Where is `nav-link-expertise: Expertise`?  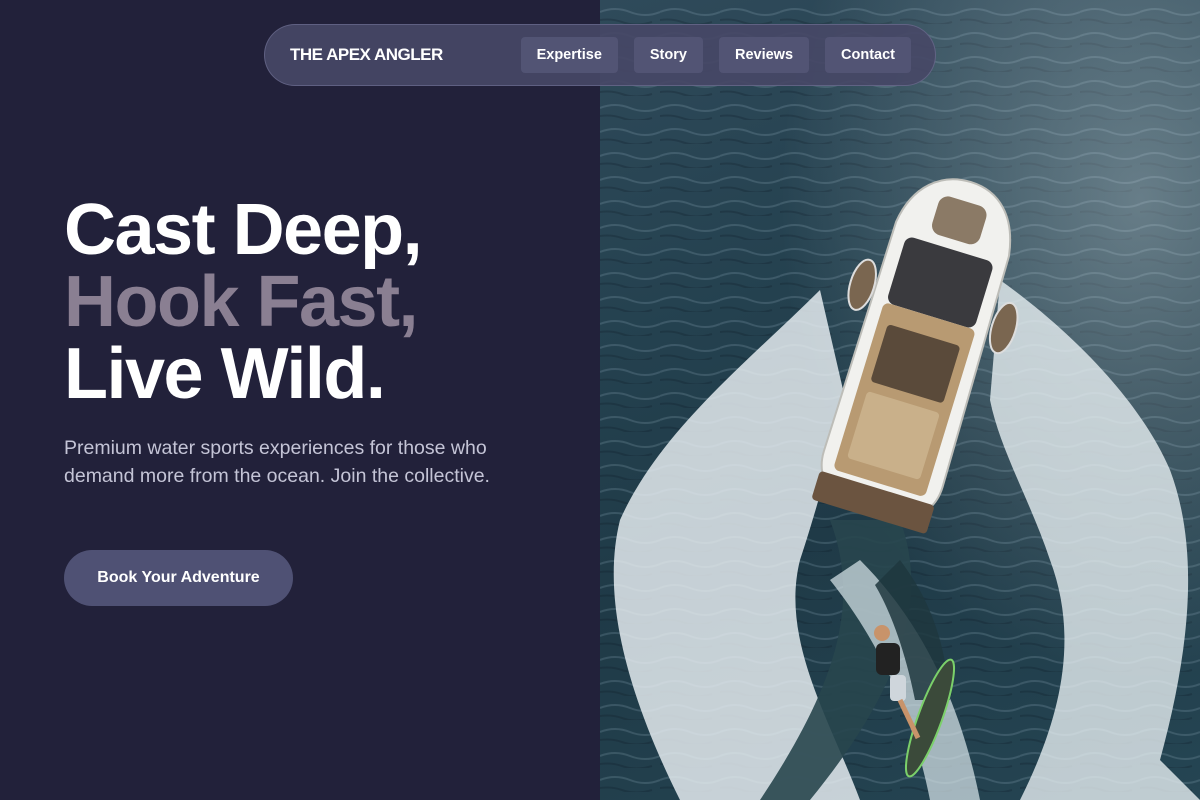 nav-link-expertise: Expertise is located at coordinates (569, 55).